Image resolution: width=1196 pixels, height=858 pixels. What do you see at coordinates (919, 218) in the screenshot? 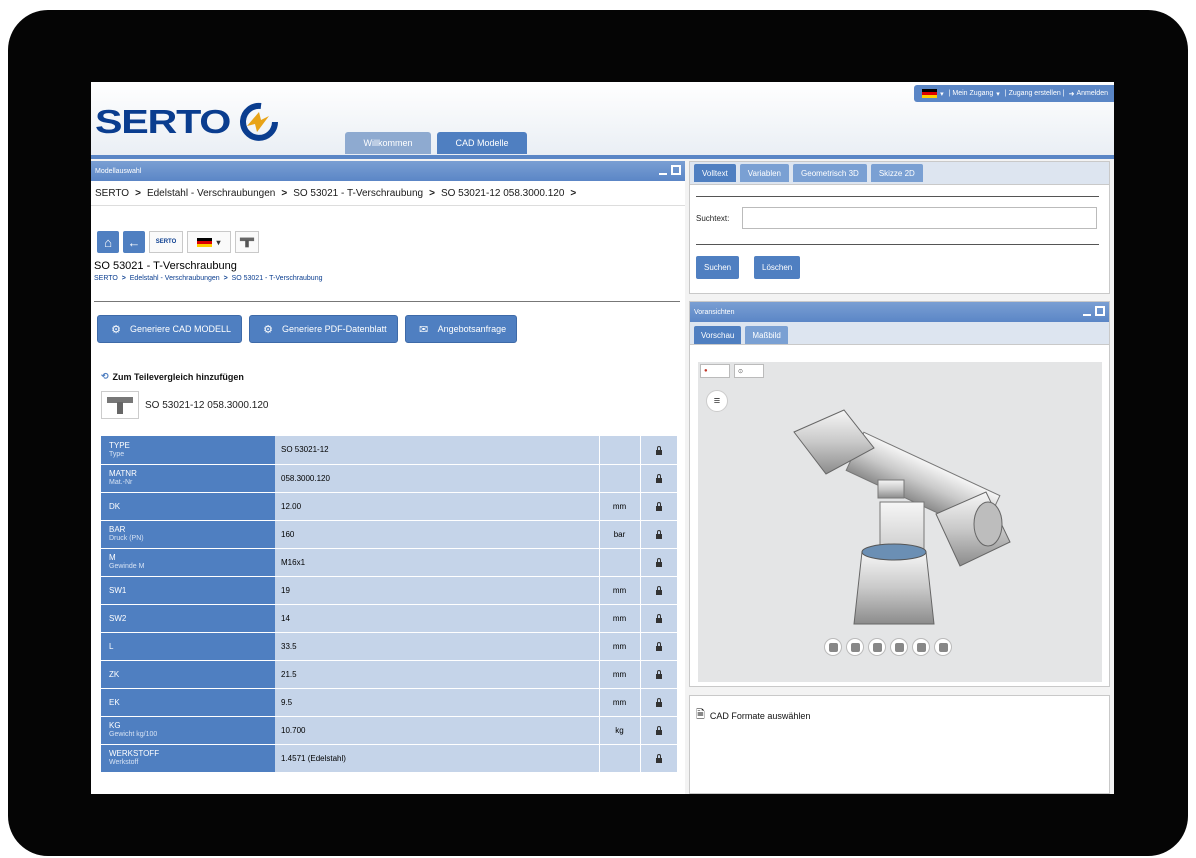
I see `search-input` at bounding box center [919, 218].